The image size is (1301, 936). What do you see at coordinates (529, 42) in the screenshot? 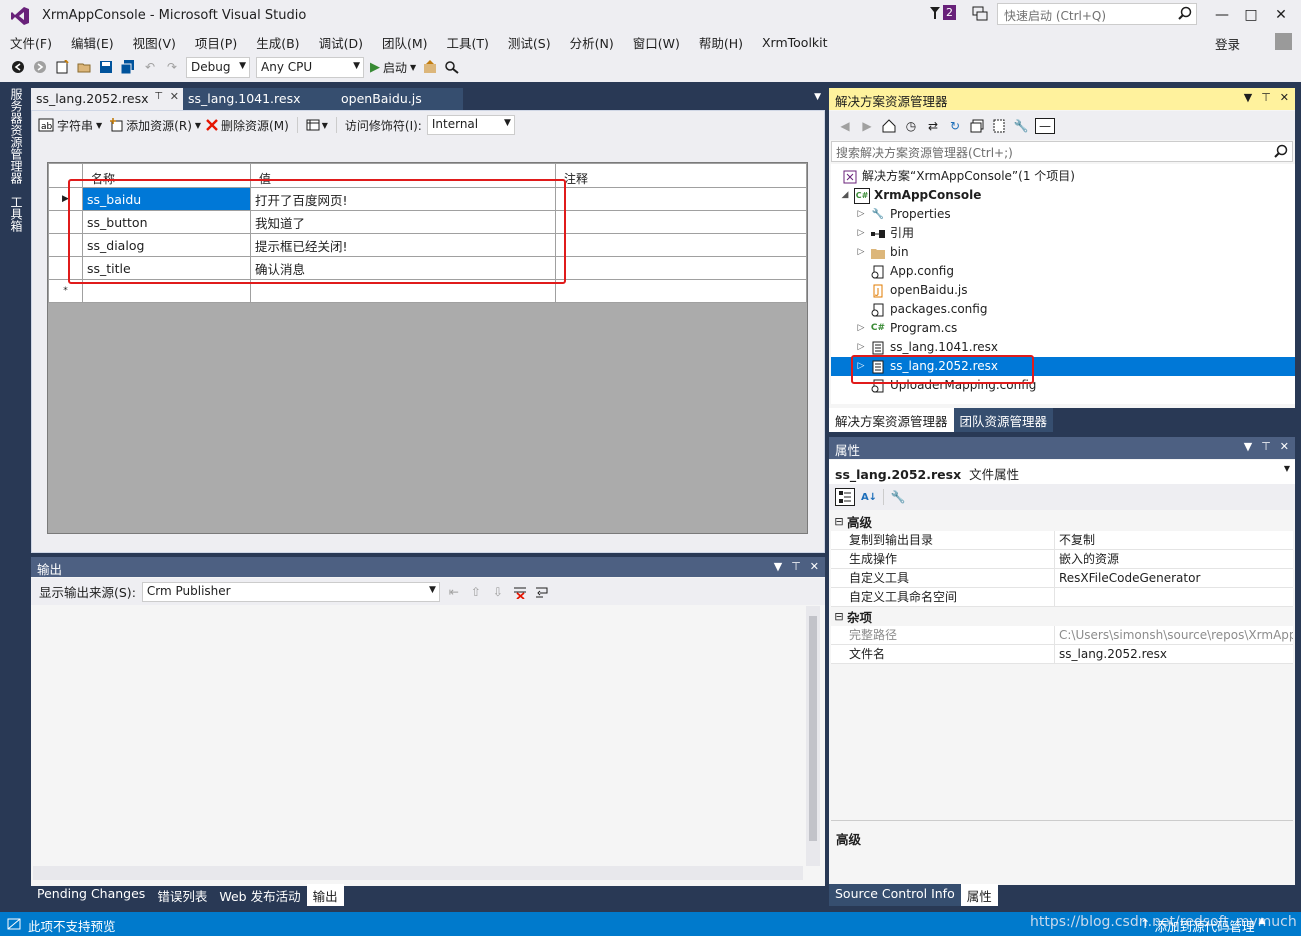
I see `menu-test: 测试(S)` at bounding box center [529, 42].